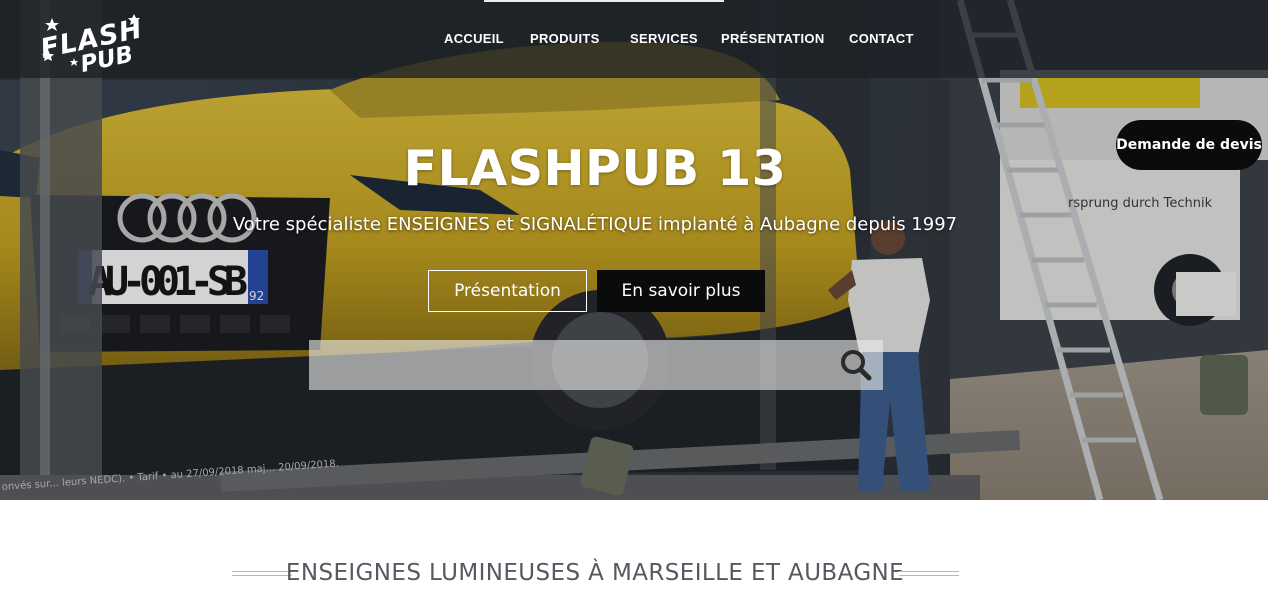 Image resolution: width=1268 pixels, height=596 pixels. I want to click on nav-top-accent-line, so click(604, 1).